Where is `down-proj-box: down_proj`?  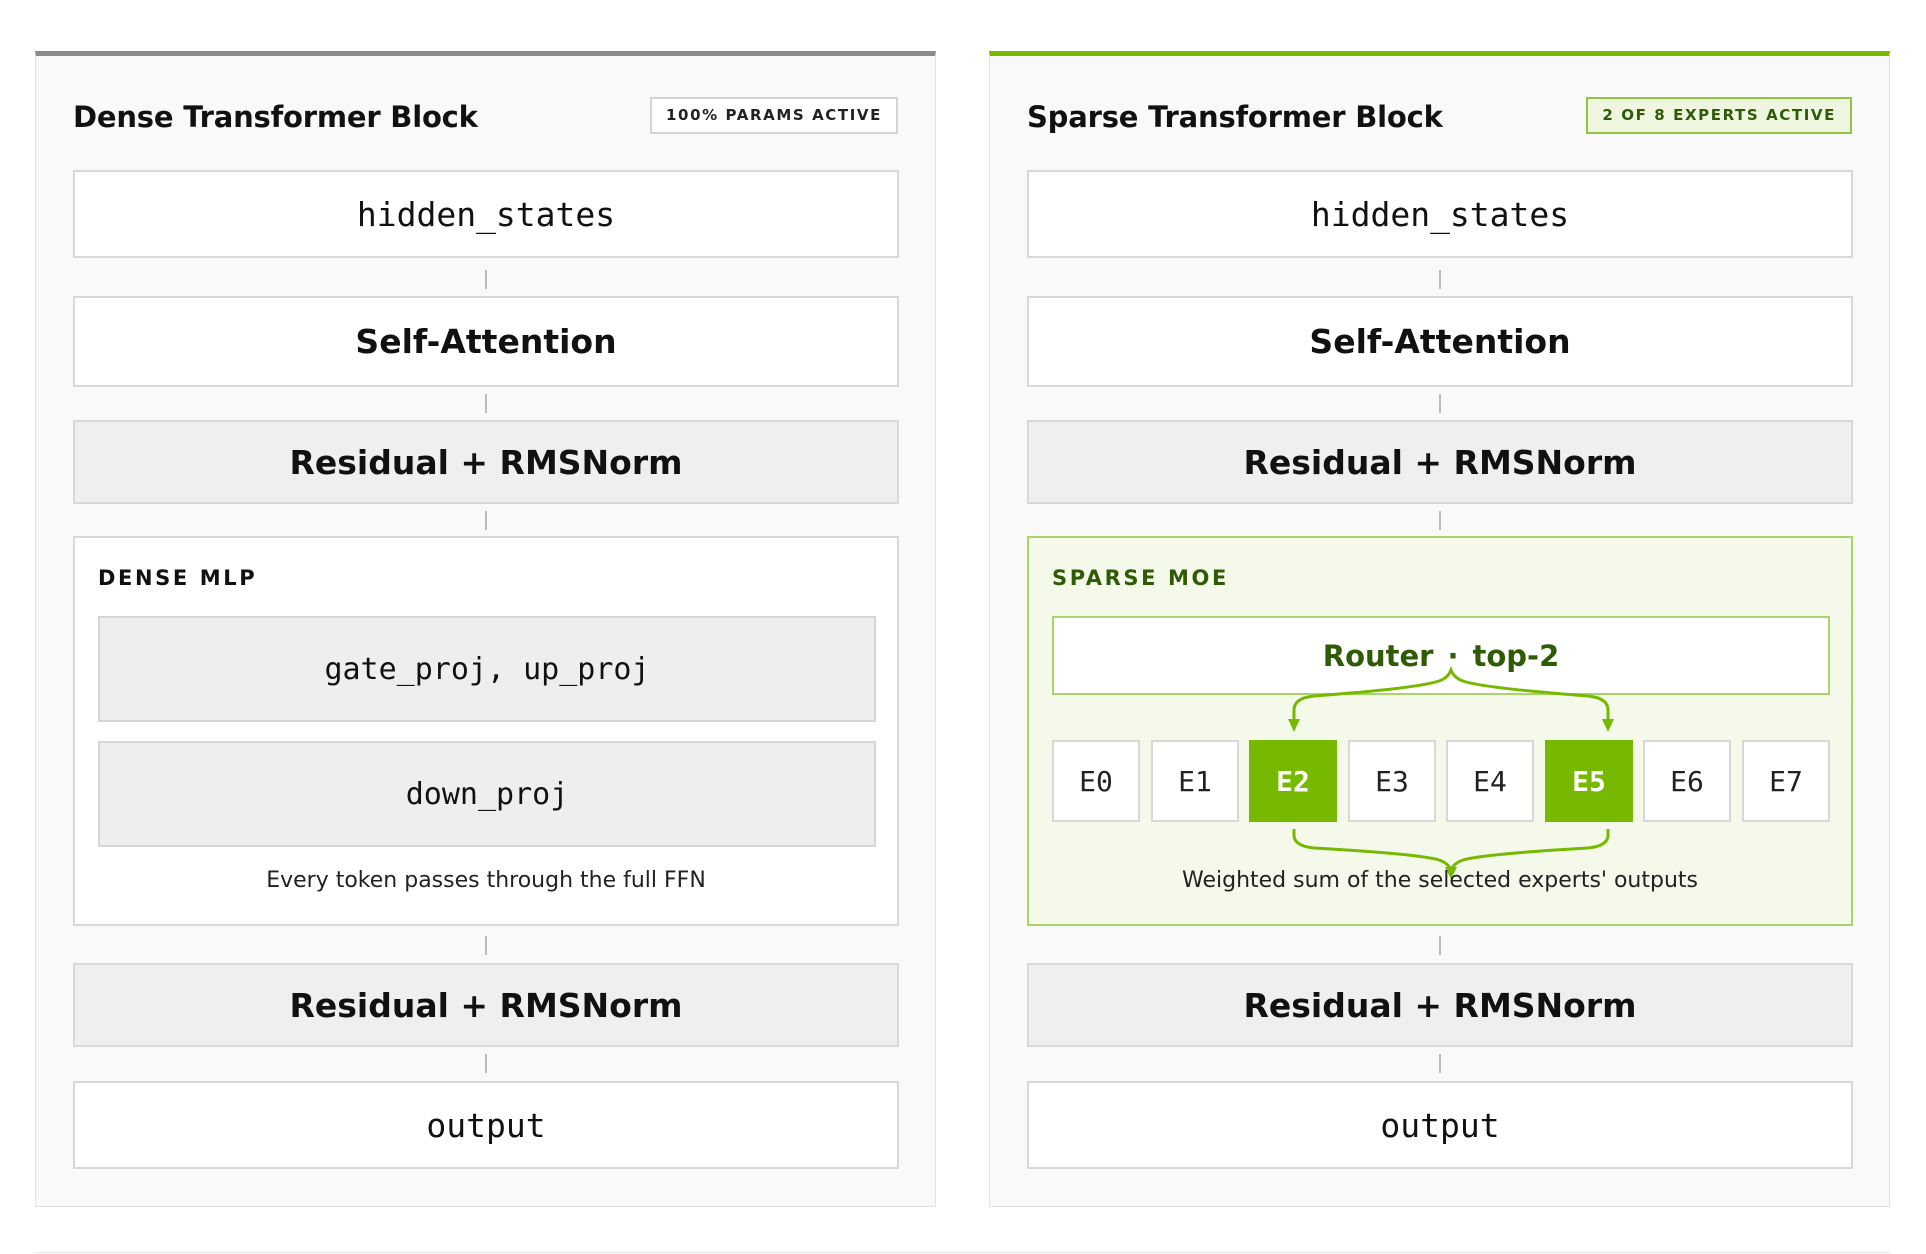 down-proj-box: down_proj is located at coordinates (487, 794).